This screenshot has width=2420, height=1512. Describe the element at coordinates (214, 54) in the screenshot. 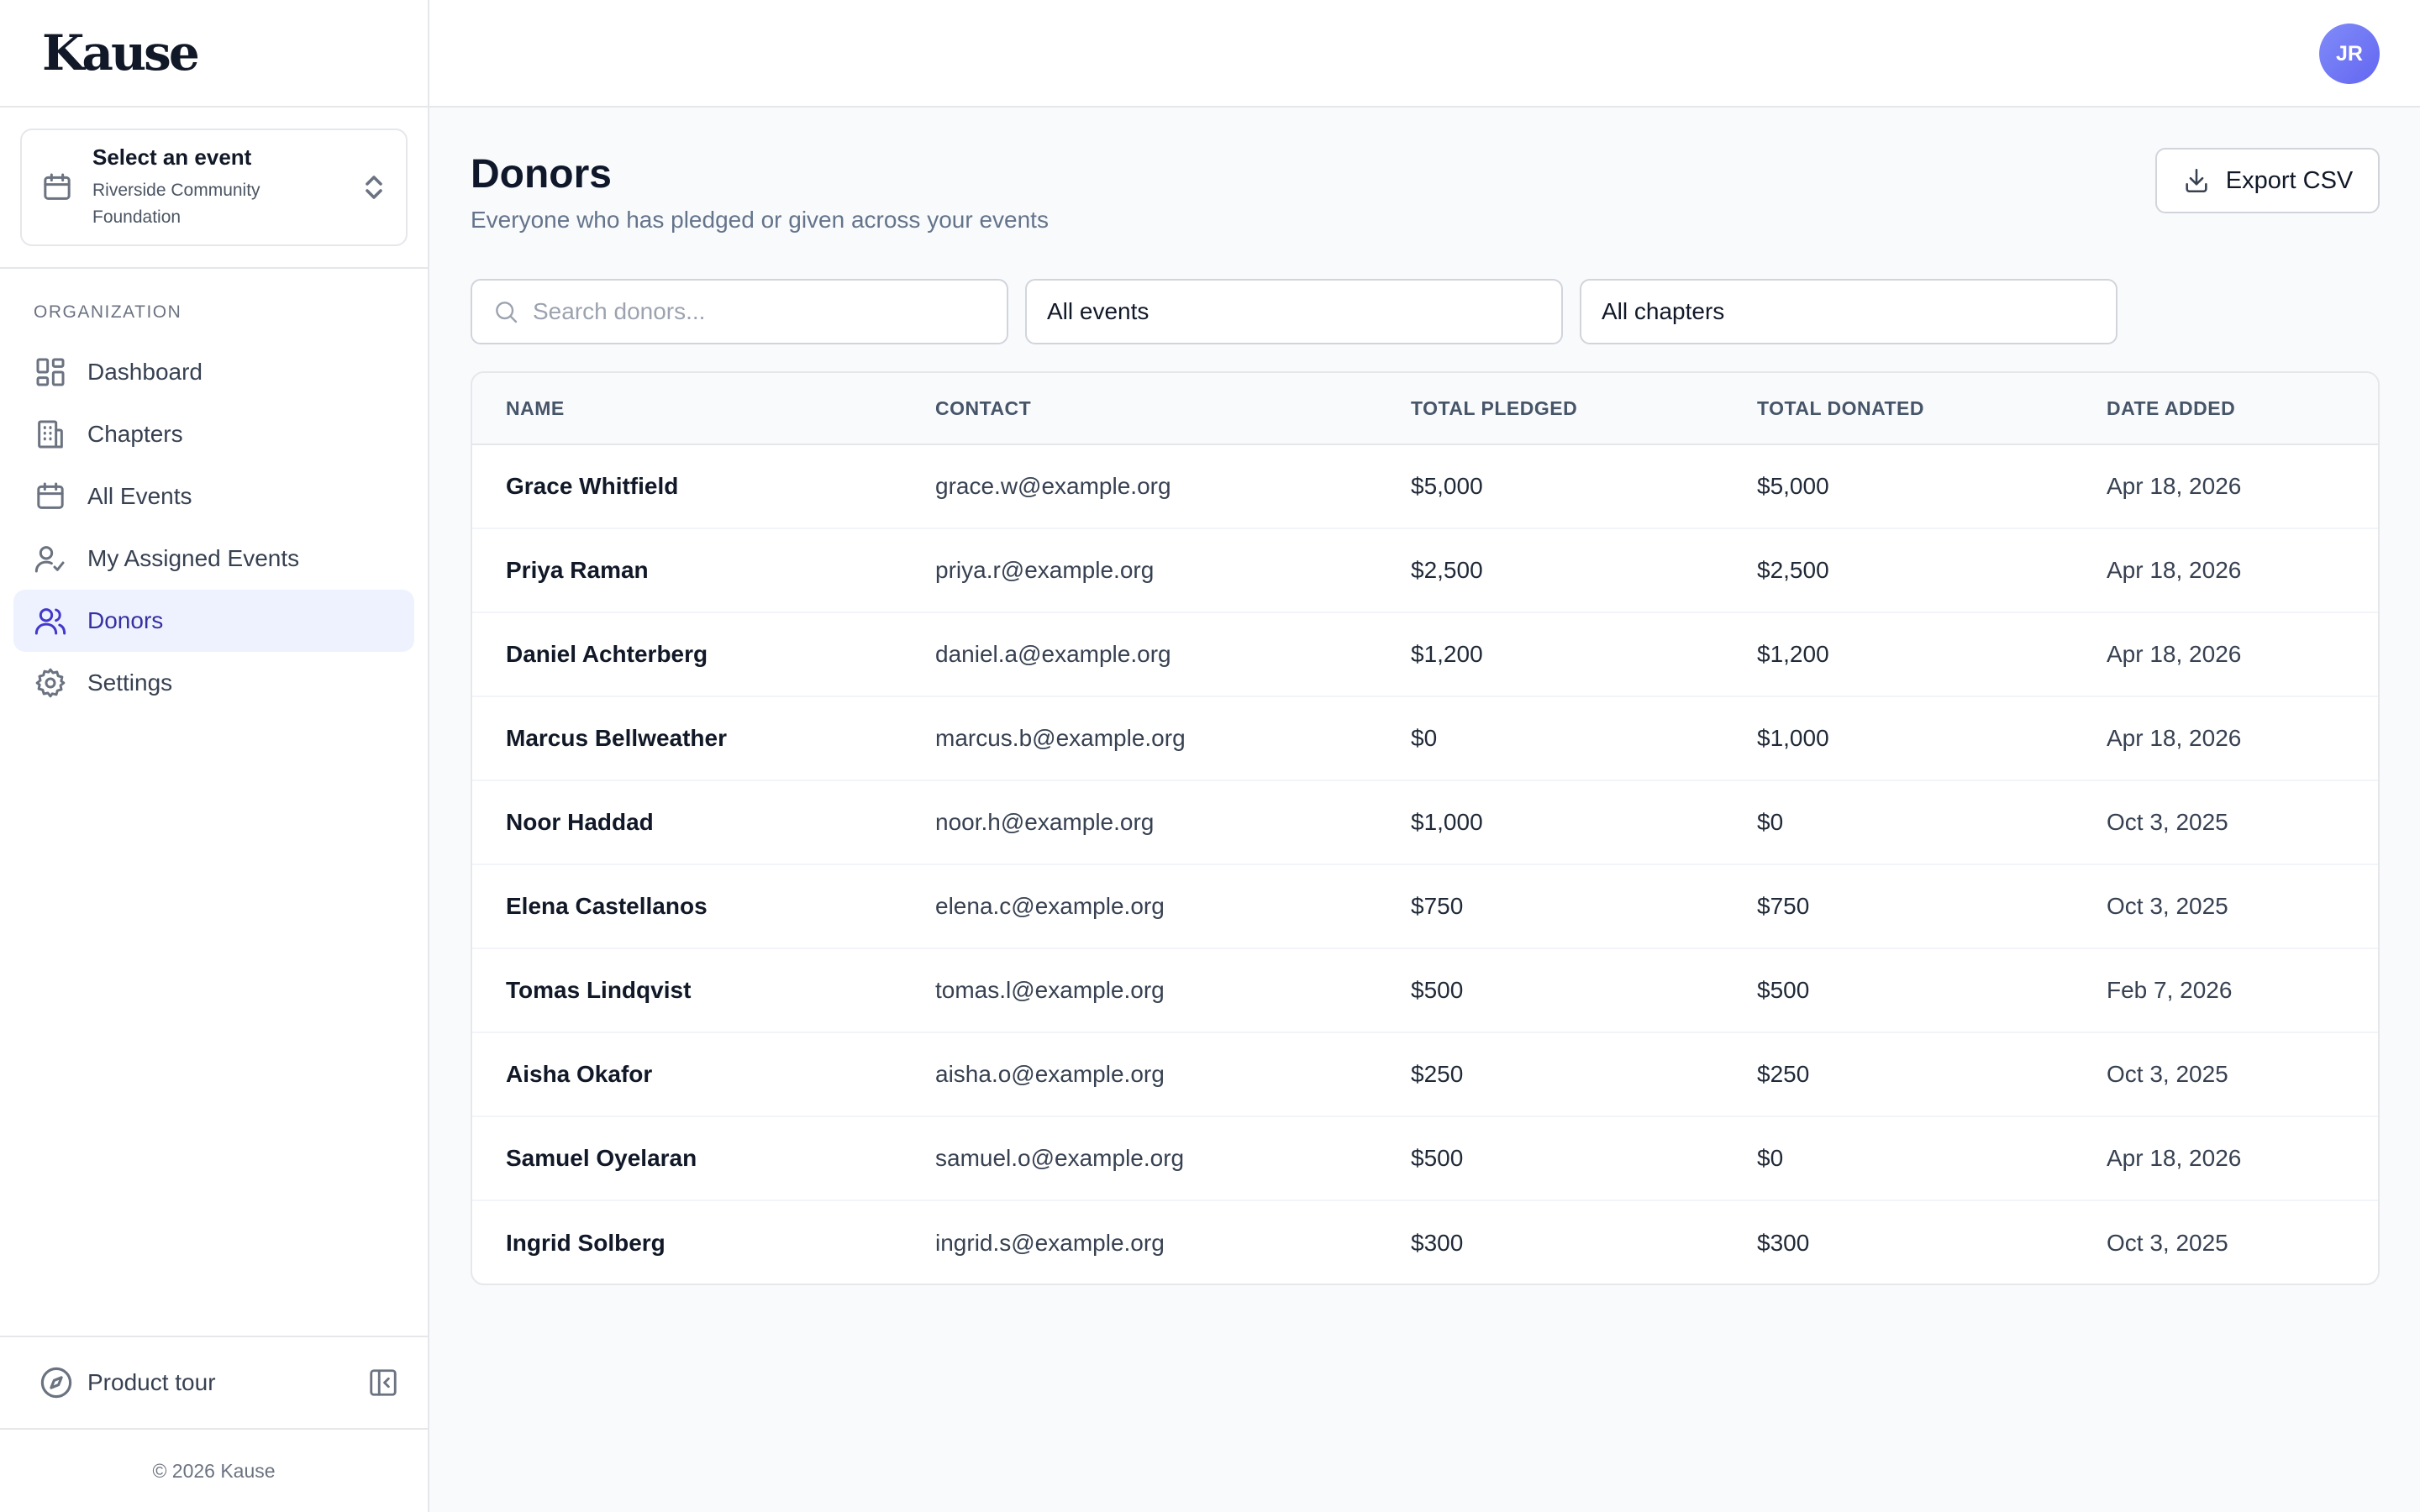

I see `logo-row: Kause` at that location.